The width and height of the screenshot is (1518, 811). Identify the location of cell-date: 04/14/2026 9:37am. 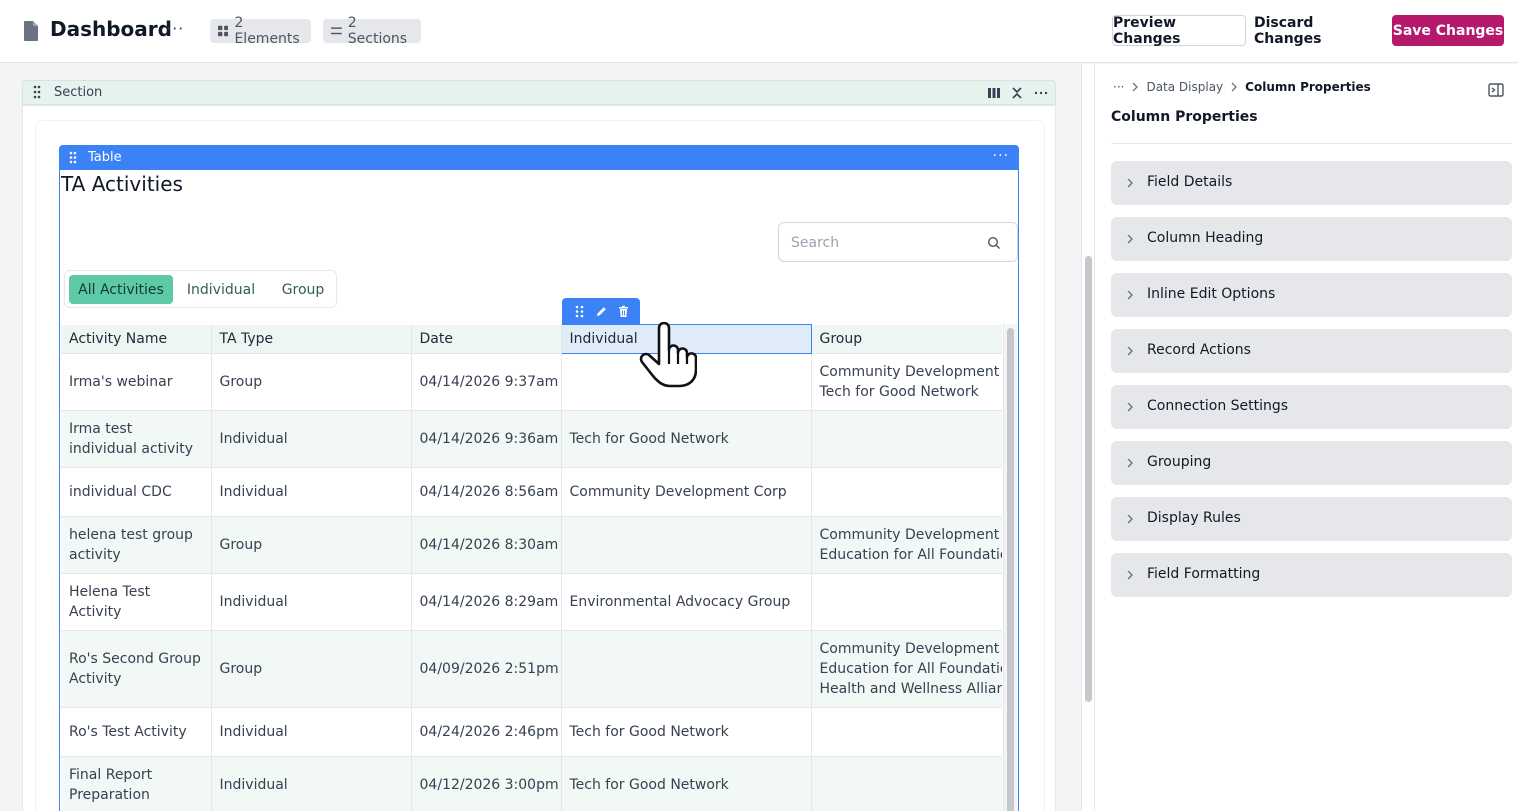
(486, 382).